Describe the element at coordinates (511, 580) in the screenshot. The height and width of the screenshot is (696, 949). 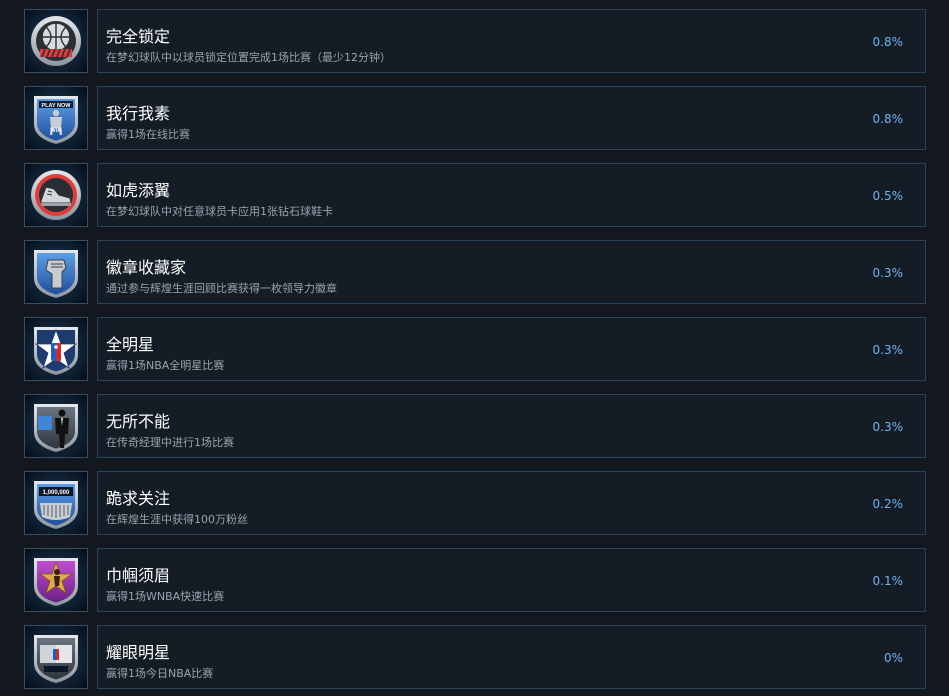
I see `achievement-info: 巾帼须眉 赢得1场WNBA快速比赛 0.1%` at that location.